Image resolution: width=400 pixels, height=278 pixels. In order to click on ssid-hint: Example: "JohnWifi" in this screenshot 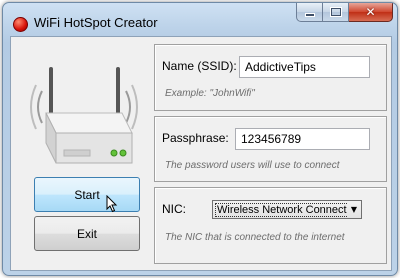, I will do `click(210, 93)`.